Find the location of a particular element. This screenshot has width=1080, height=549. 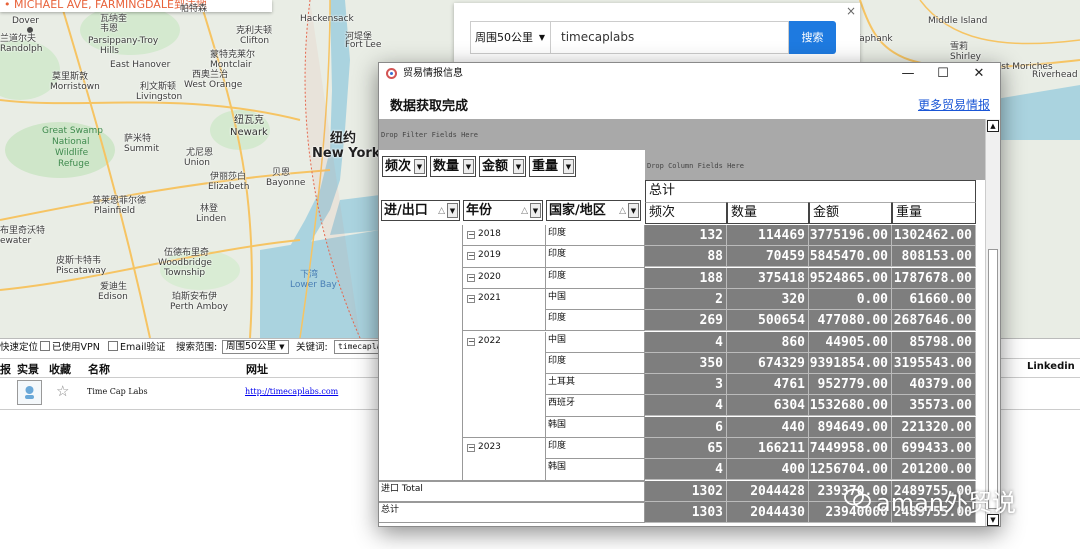

value-cell: 44905.00 is located at coordinates (850, 342).